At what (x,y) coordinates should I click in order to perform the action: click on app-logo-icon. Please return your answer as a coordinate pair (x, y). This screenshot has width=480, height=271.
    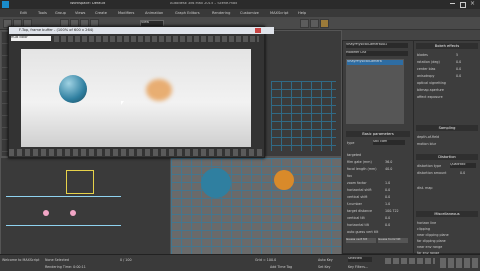
    Looking at the image, I should click on (5, 4).